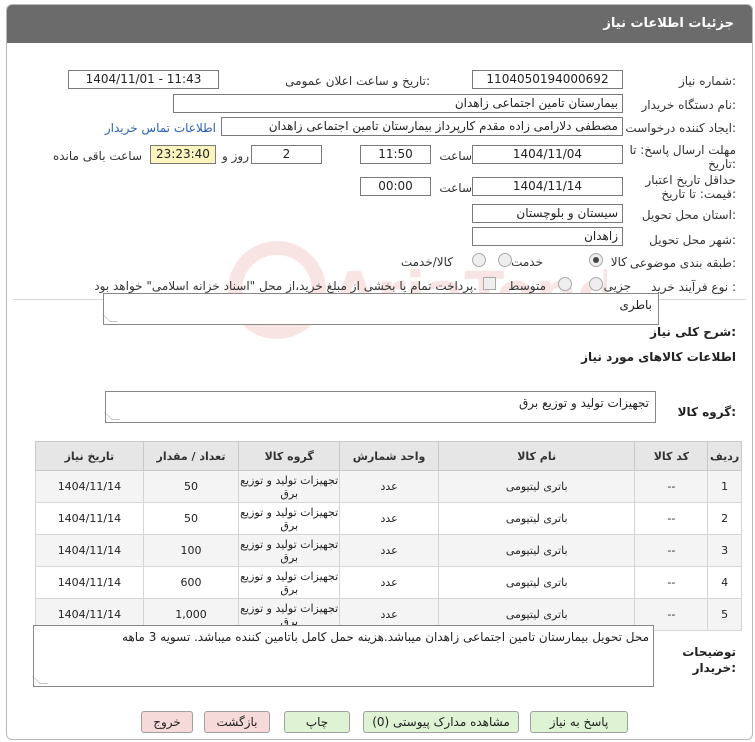 Image resolution: width=755 pixels, height=742 pixels. Describe the element at coordinates (596, 284) in the screenshot. I see `process-small-radio` at that location.